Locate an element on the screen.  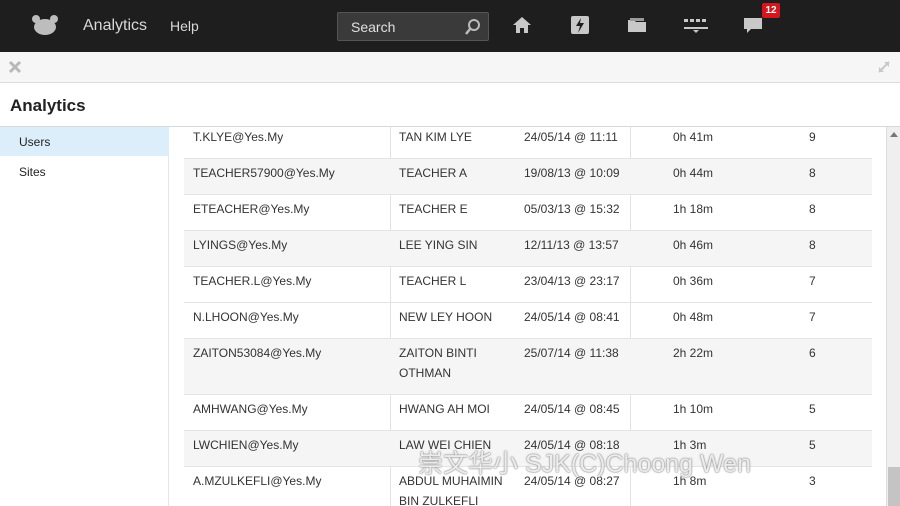
page-header: Analytics is located at coordinates (450, 105).